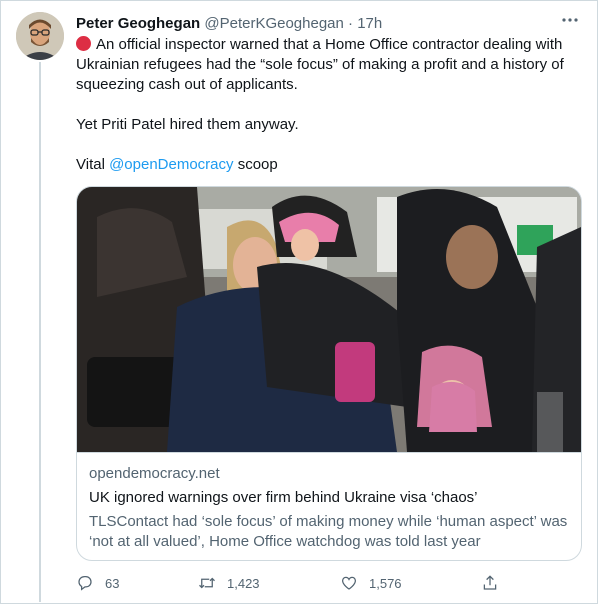  What do you see at coordinates (97, 583) in the screenshot?
I see `reply-button: 63` at bounding box center [97, 583].